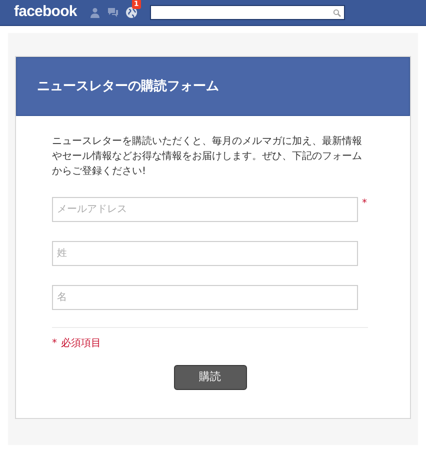 The width and height of the screenshot is (426, 455). I want to click on intro-text: ニュースレターを購読いただくと、毎月のメルマガに加え、最新情報やセール情報などお得な情報をお届けします。ぜひ、下記のフォームからご登録ください!, so click(207, 156).